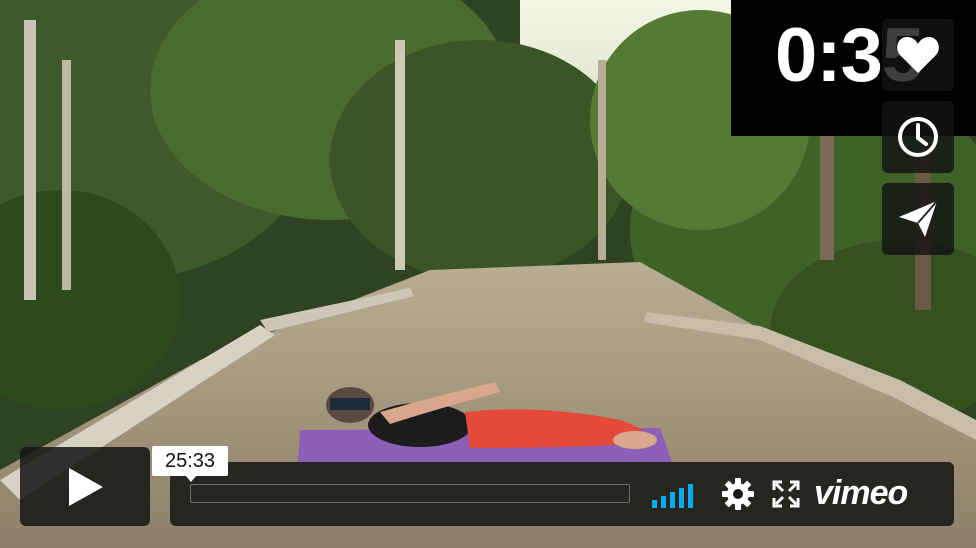 This screenshot has width=976, height=548. I want to click on control-bar: vimeo, so click(562, 494).